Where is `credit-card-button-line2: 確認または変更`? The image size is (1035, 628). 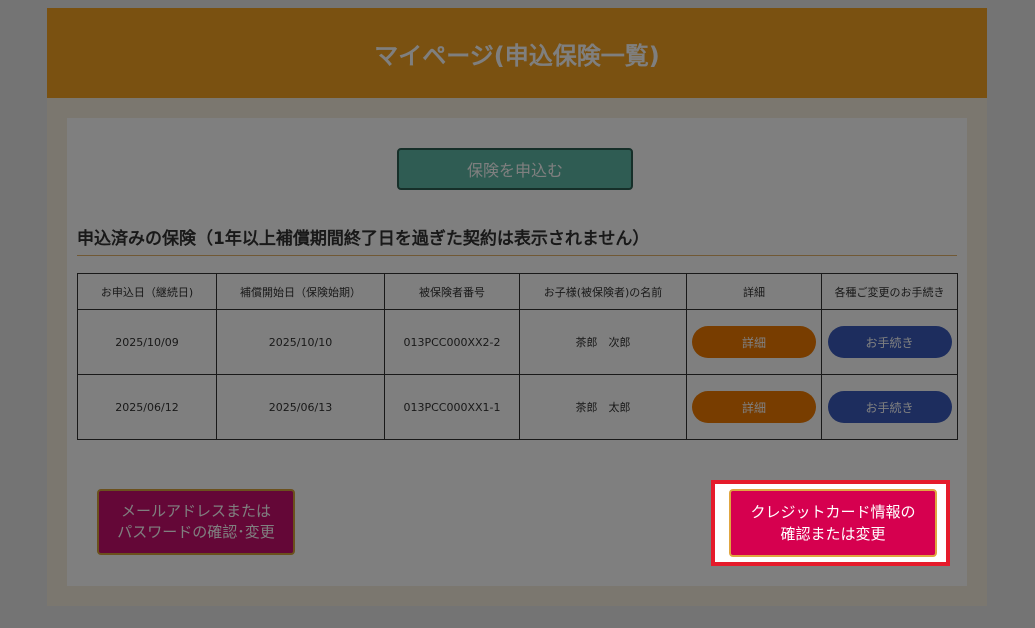
credit-card-button-line2: 確認または変更 is located at coordinates (833, 534).